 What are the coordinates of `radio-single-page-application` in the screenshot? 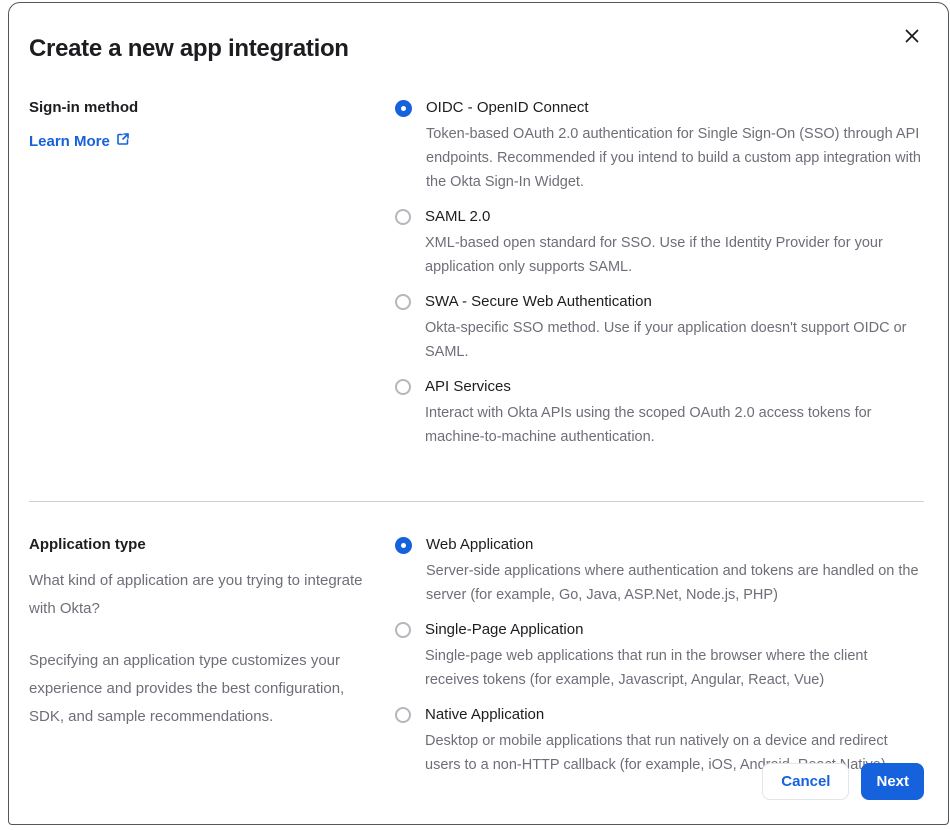 It's located at (403, 630).